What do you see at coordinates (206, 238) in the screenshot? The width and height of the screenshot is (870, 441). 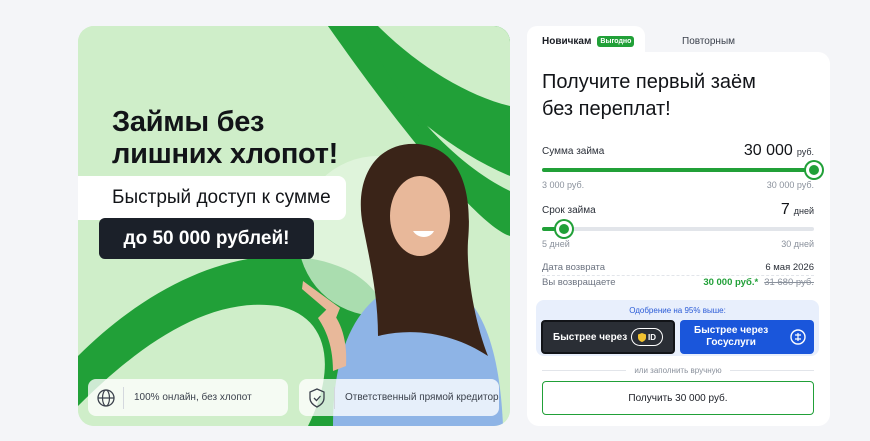 I see `banner-highlight: до 50 000 рублей!` at bounding box center [206, 238].